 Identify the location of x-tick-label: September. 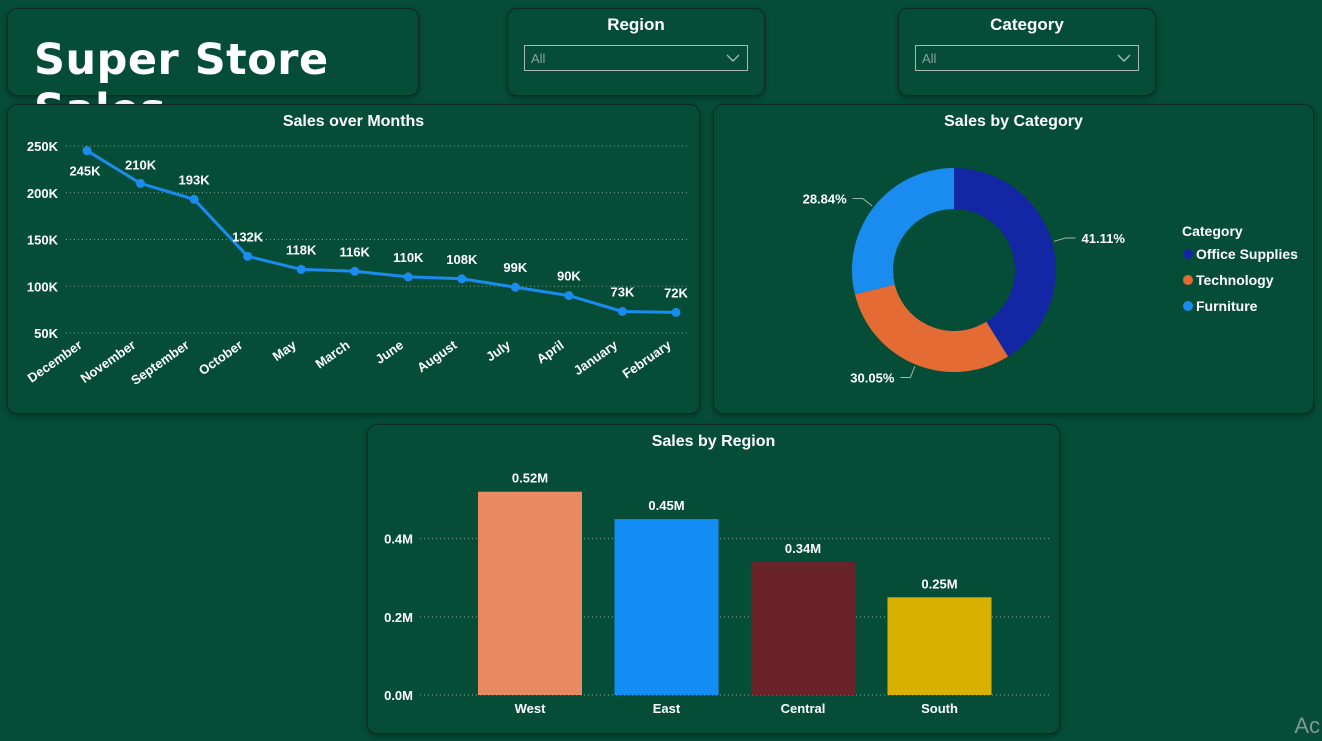
(160, 362).